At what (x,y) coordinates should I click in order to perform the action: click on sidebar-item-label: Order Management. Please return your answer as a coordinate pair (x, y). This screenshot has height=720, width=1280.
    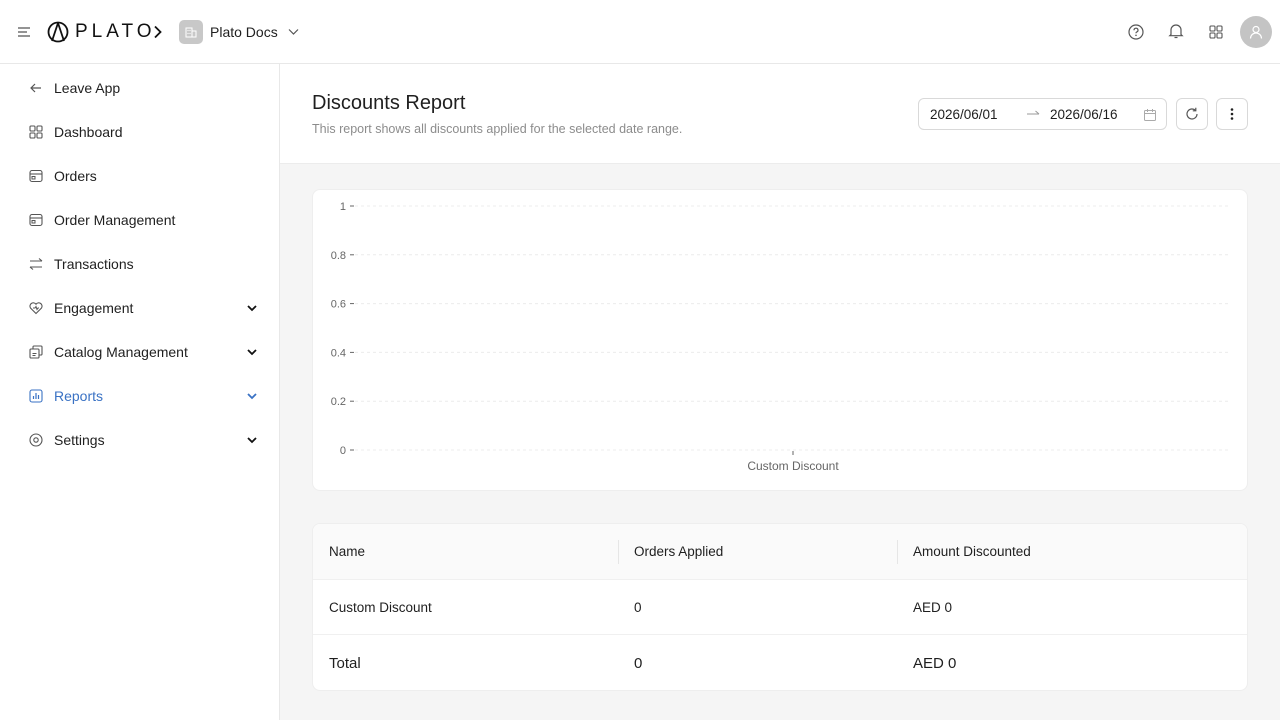
    Looking at the image, I should click on (115, 220).